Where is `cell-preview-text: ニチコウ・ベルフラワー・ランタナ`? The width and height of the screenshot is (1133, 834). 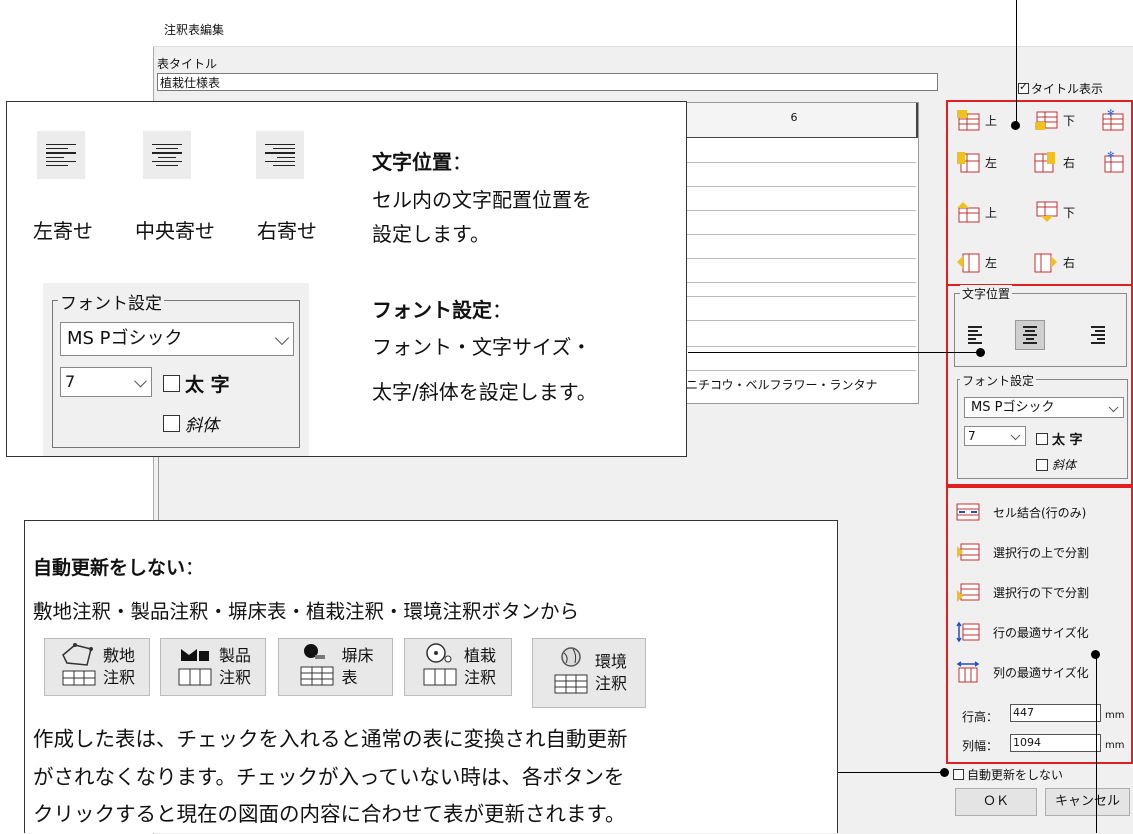 cell-preview-text: ニチコウ・ベルフラワー・ランタナ is located at coordinates (782, 385).